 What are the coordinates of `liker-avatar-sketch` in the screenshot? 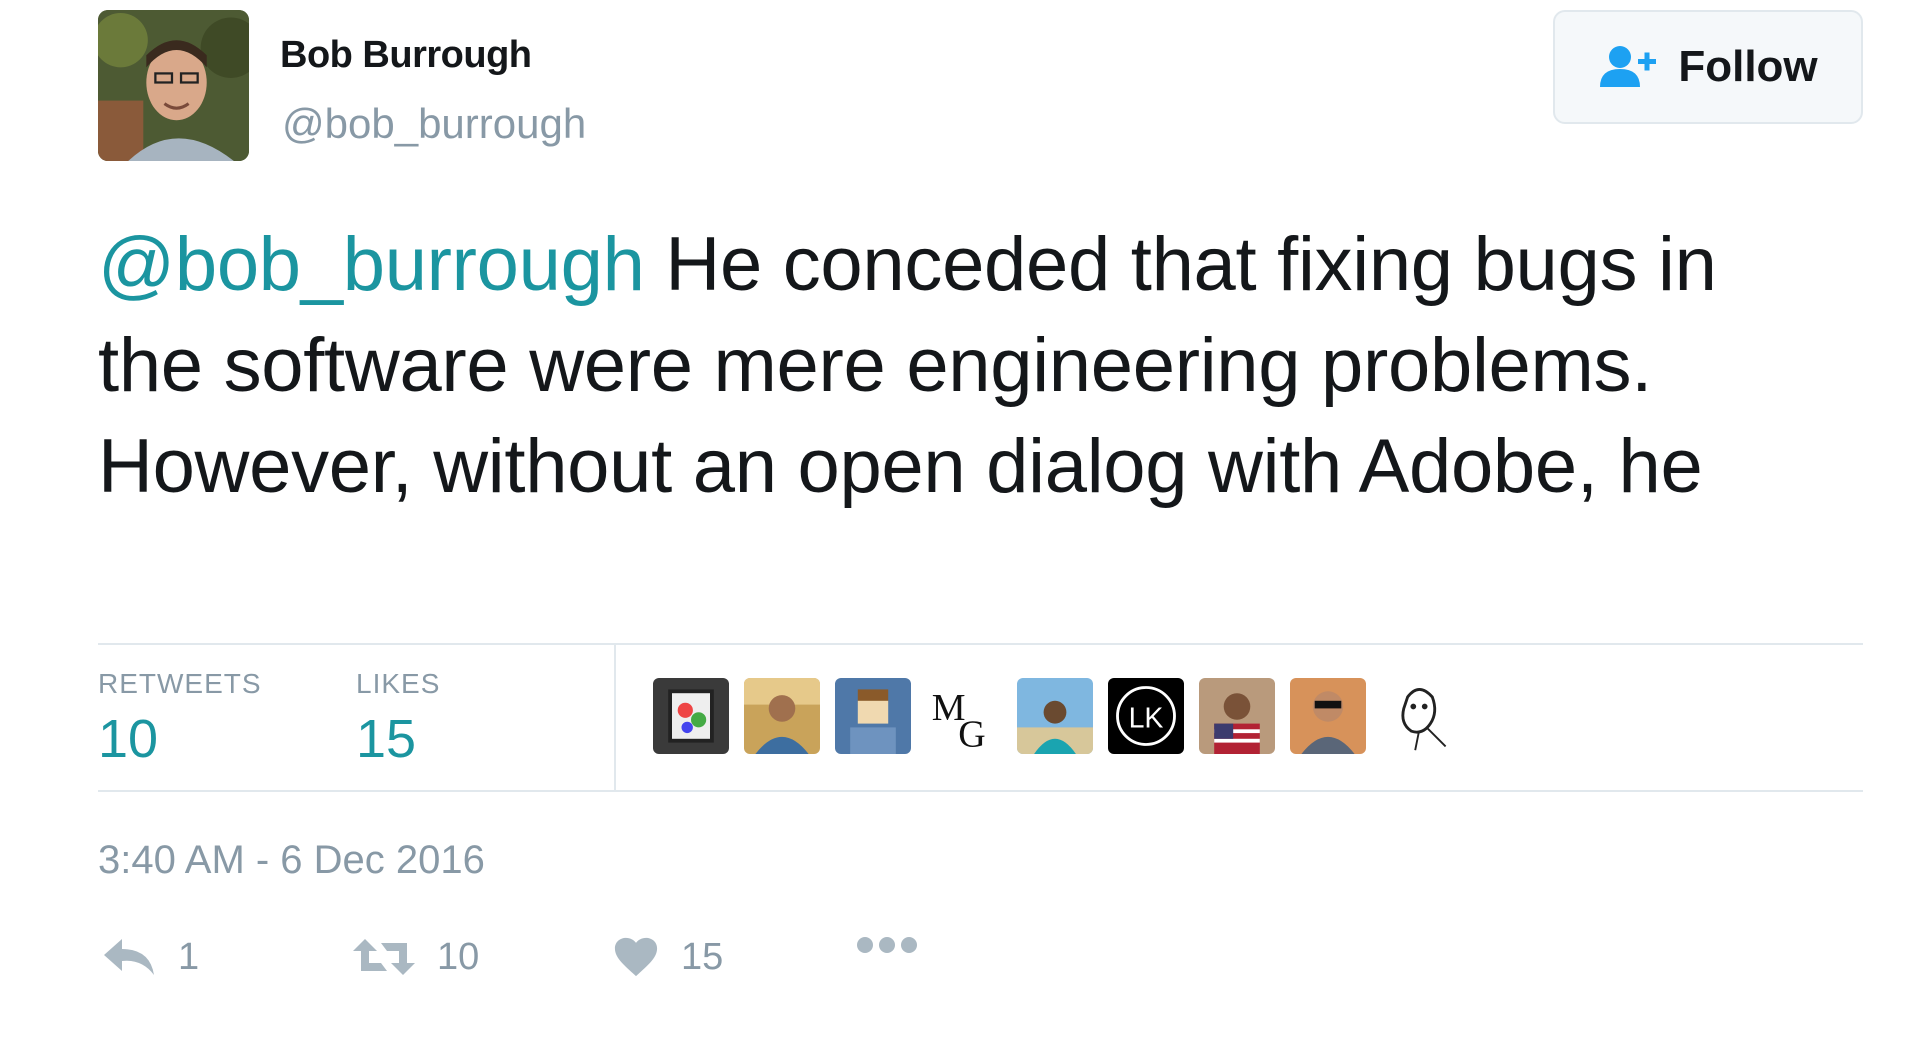 It's located at (1419, 716).